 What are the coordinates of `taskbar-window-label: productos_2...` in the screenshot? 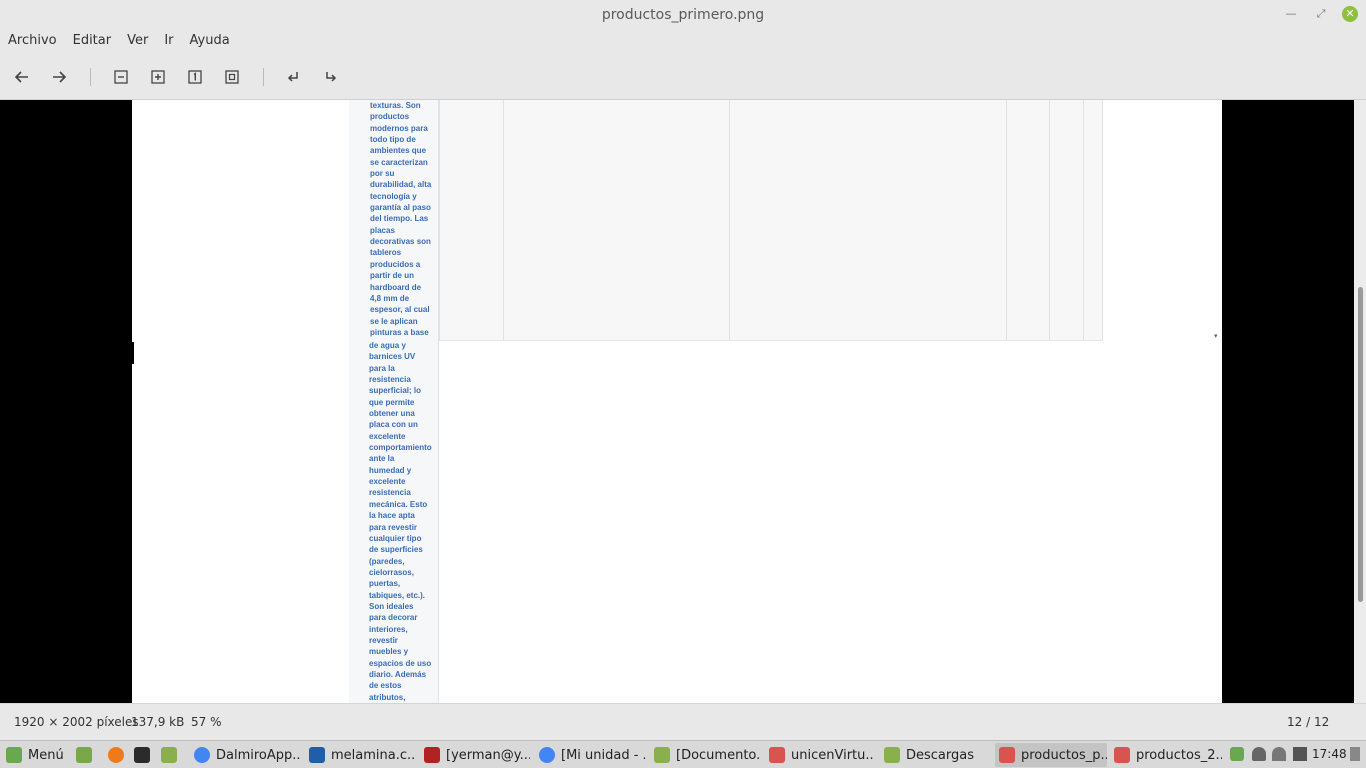 It's located at (1179, 755).